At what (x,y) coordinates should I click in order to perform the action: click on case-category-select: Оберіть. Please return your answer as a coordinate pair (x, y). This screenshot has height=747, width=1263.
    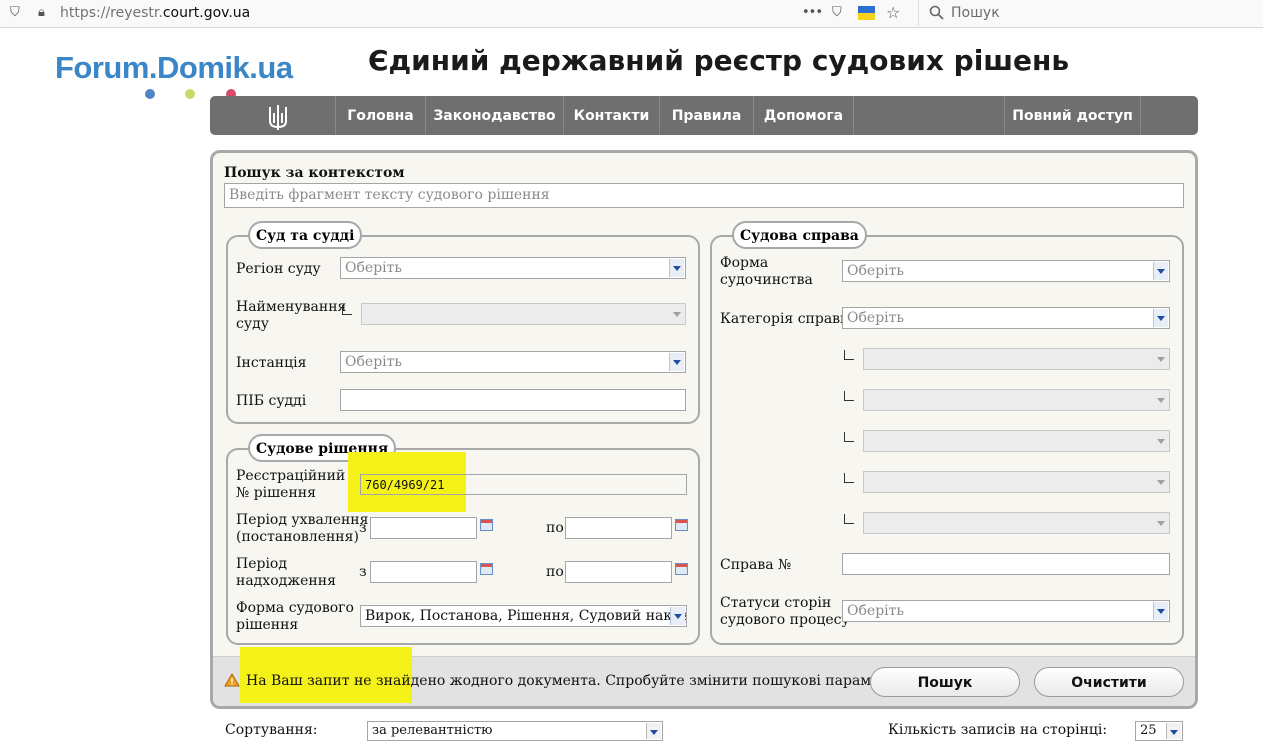
    Looking at the image, I should click on (1006, 318).